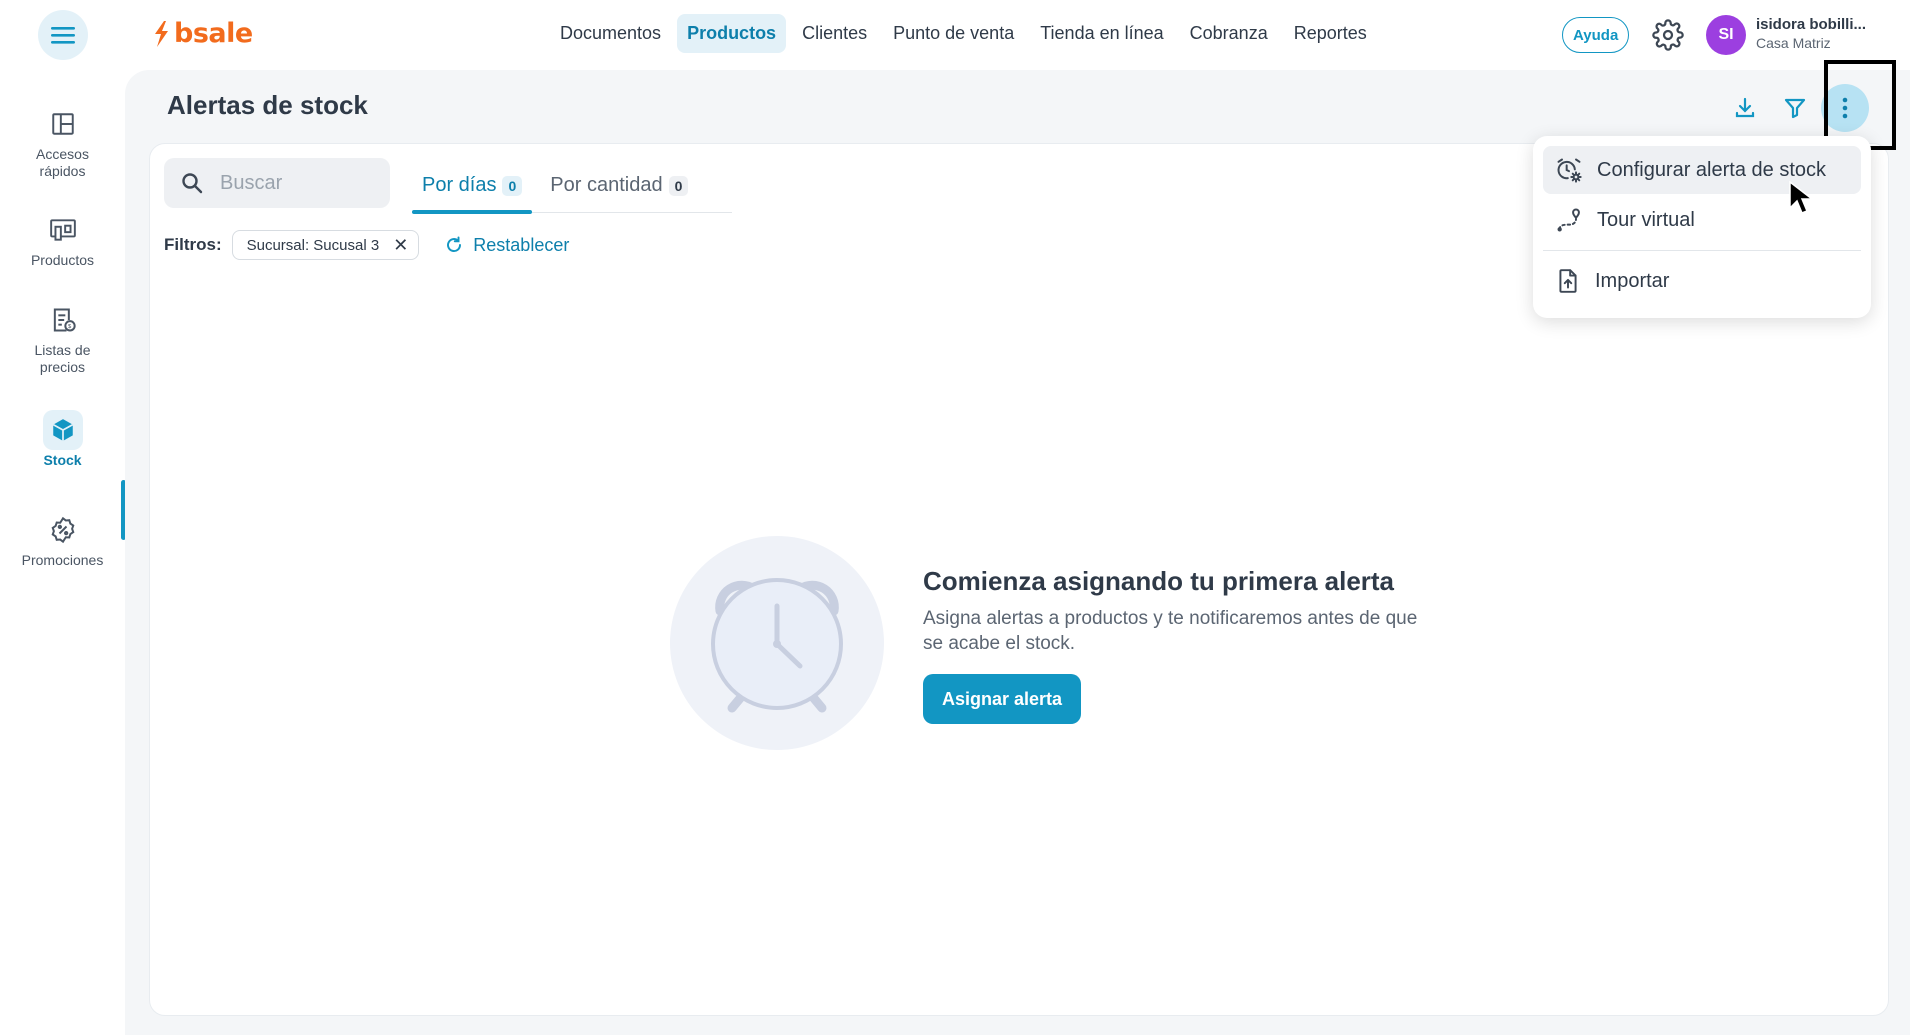 This screenshot has height=1035, width=1910. I want to click on hamburger-menu-button, so click(63, 35).